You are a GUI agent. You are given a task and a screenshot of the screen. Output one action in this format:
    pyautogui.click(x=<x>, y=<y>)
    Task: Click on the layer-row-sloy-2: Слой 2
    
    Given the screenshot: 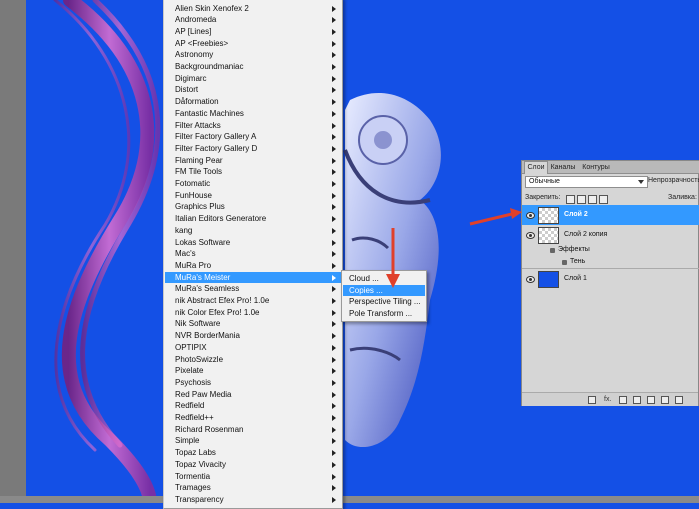 What is the action you would take?
    pyautogui.click(x=610, y=215)
    